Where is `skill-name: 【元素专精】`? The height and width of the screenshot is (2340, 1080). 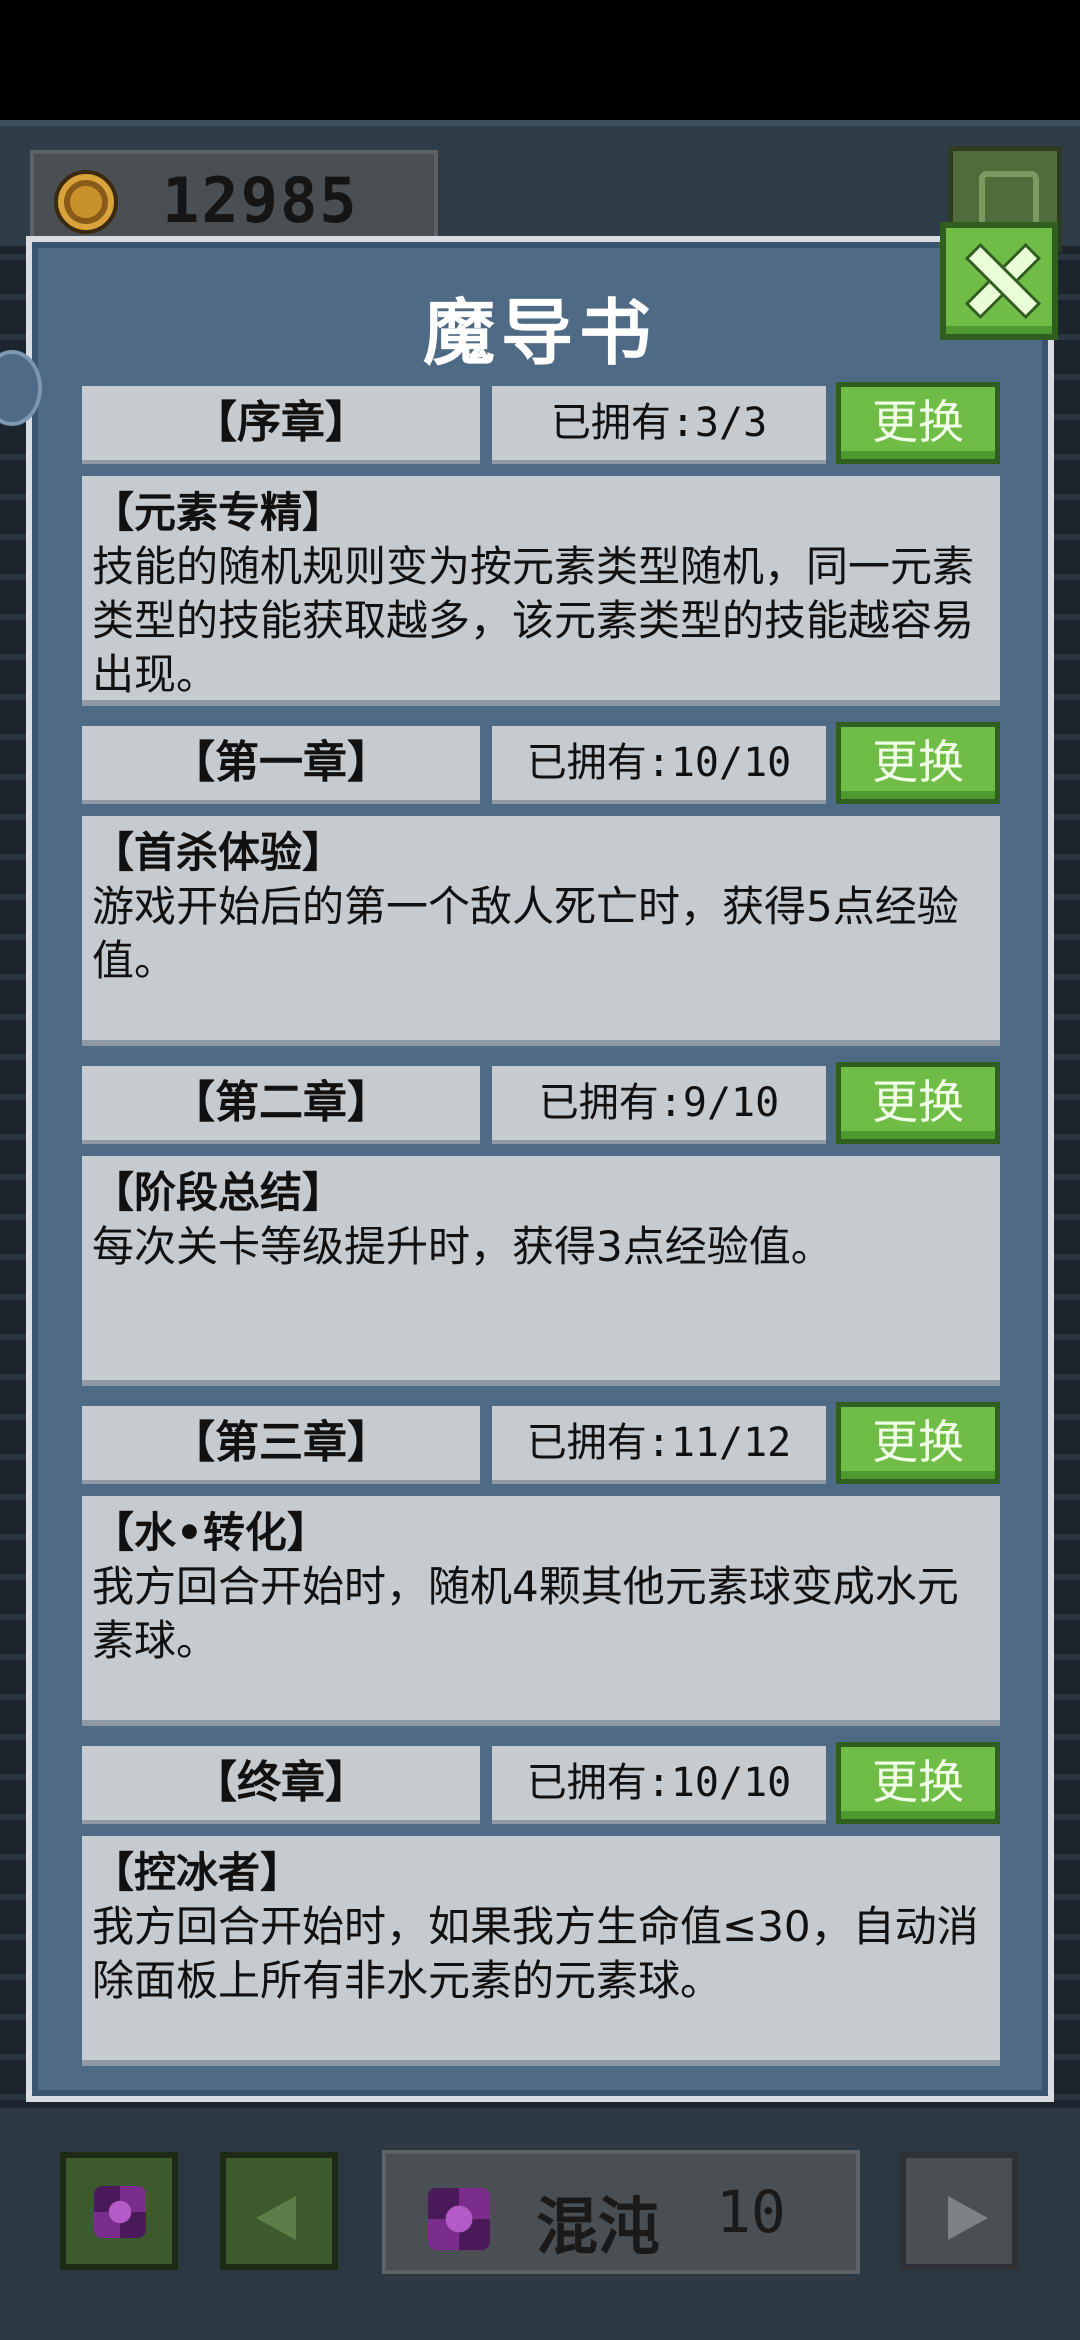
skill-name: 【元素专精】 is located at coordinates (218, 512).